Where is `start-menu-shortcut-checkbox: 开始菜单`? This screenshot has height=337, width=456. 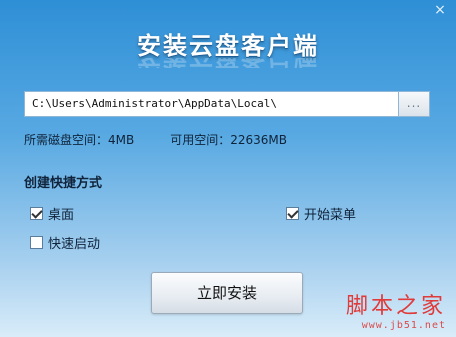 start-menu-shortcut-checkbox: 开始菜单 is located at coordinates (321, 213).